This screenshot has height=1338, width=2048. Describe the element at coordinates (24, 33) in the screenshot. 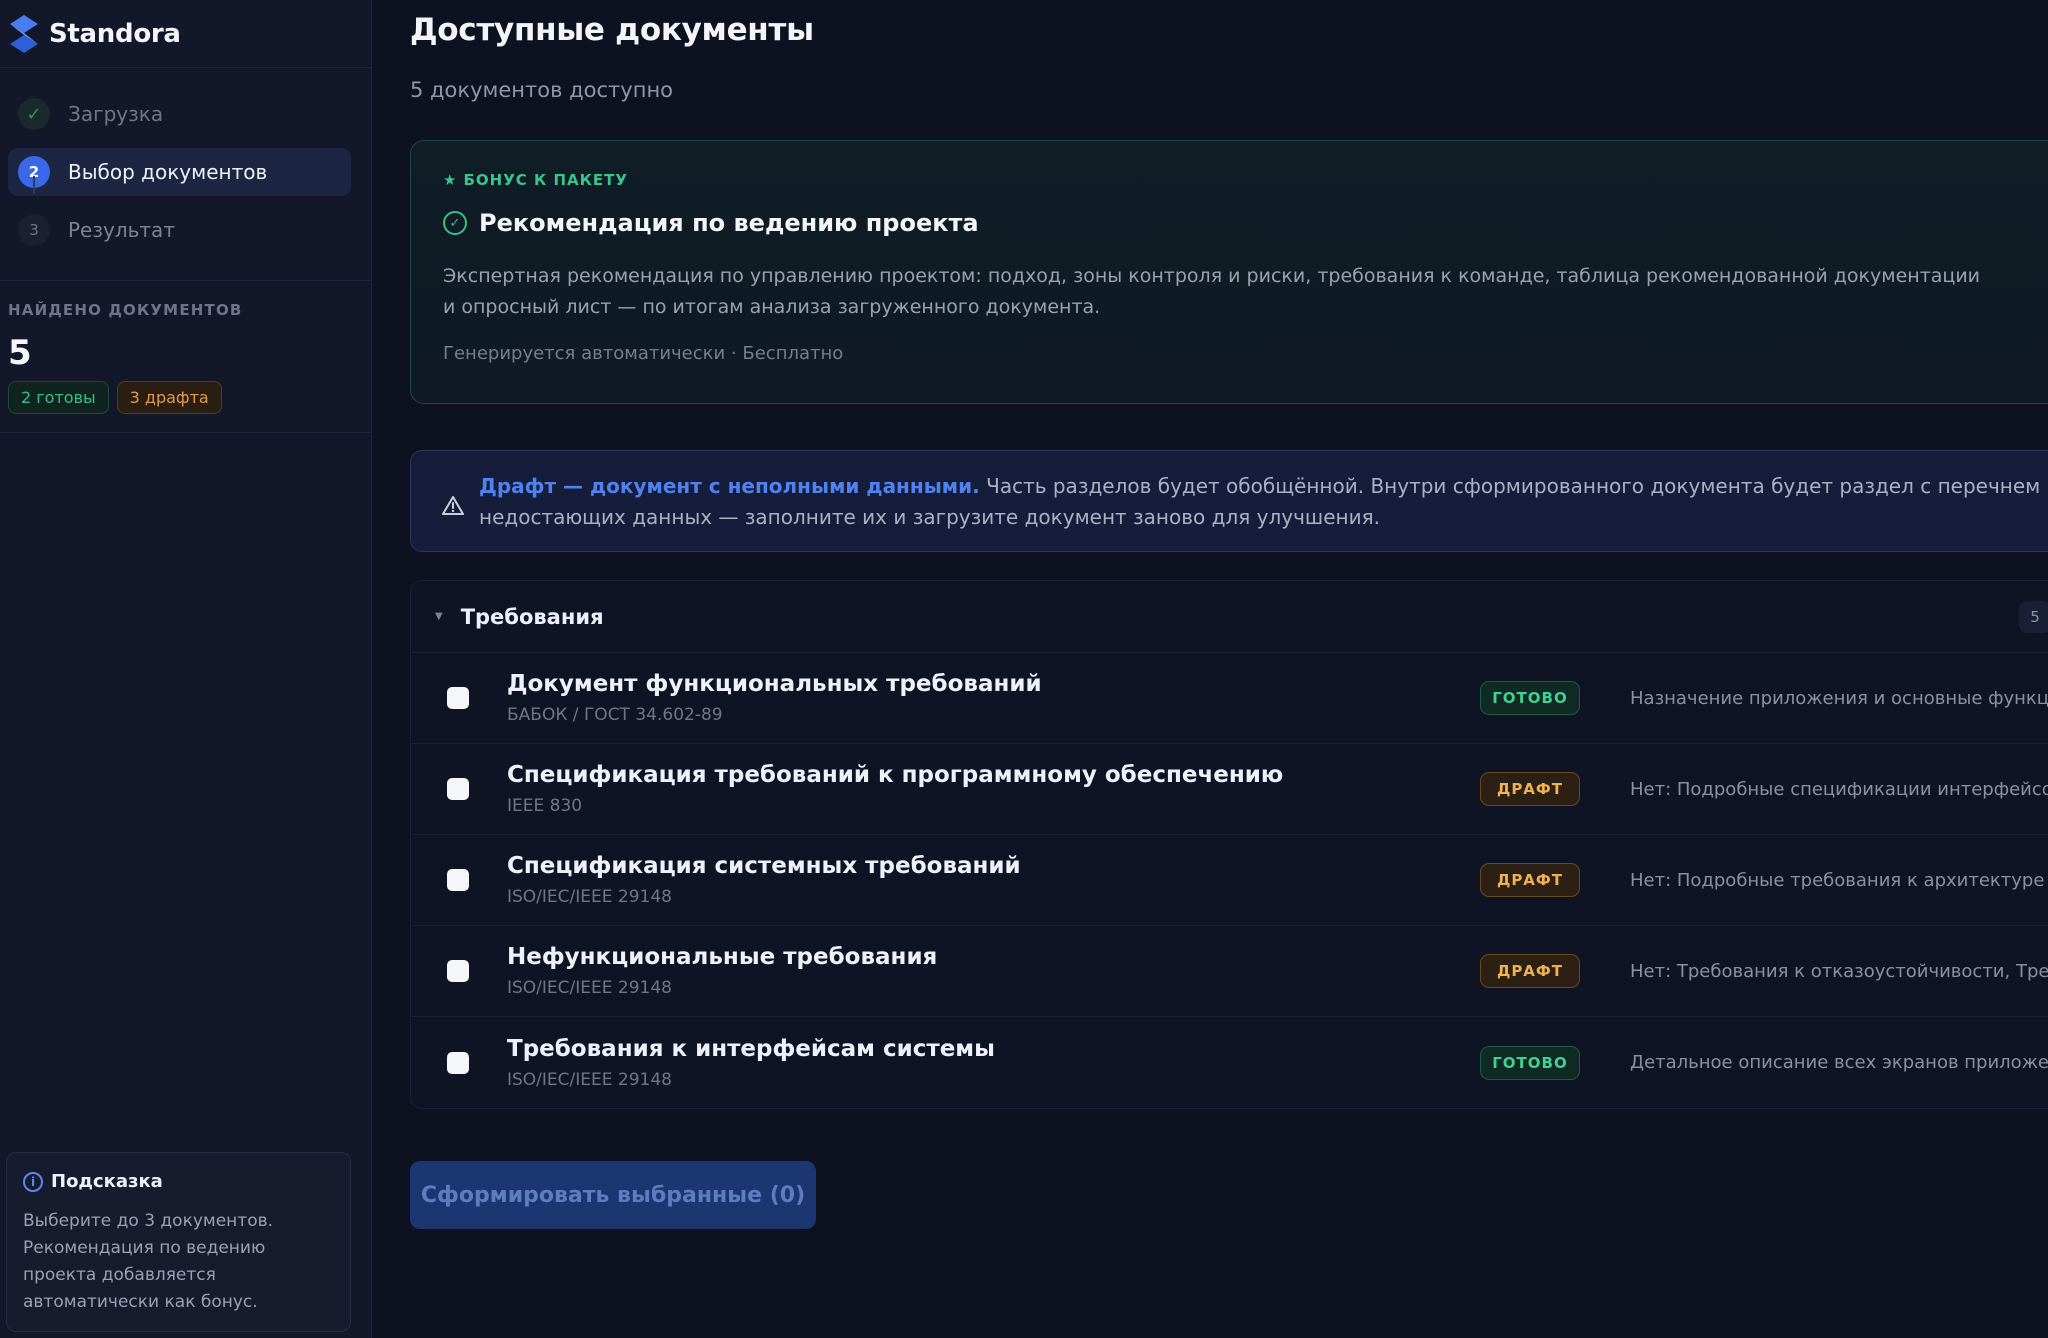

I see `standora-logo-icon` at that location.